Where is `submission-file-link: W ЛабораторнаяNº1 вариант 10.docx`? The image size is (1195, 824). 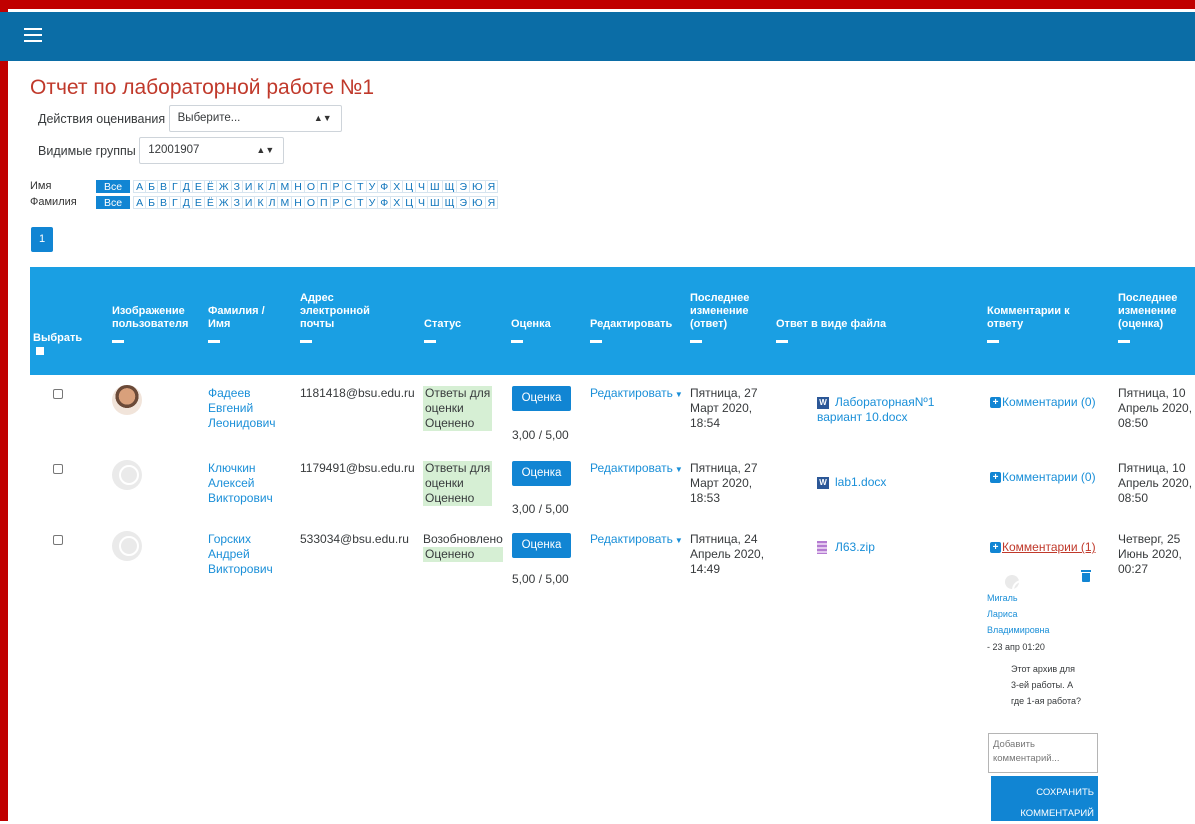
submission-file-link: W ЛабораторнаяNº1 вариант 10.docx is located at coordinates (875, 410).